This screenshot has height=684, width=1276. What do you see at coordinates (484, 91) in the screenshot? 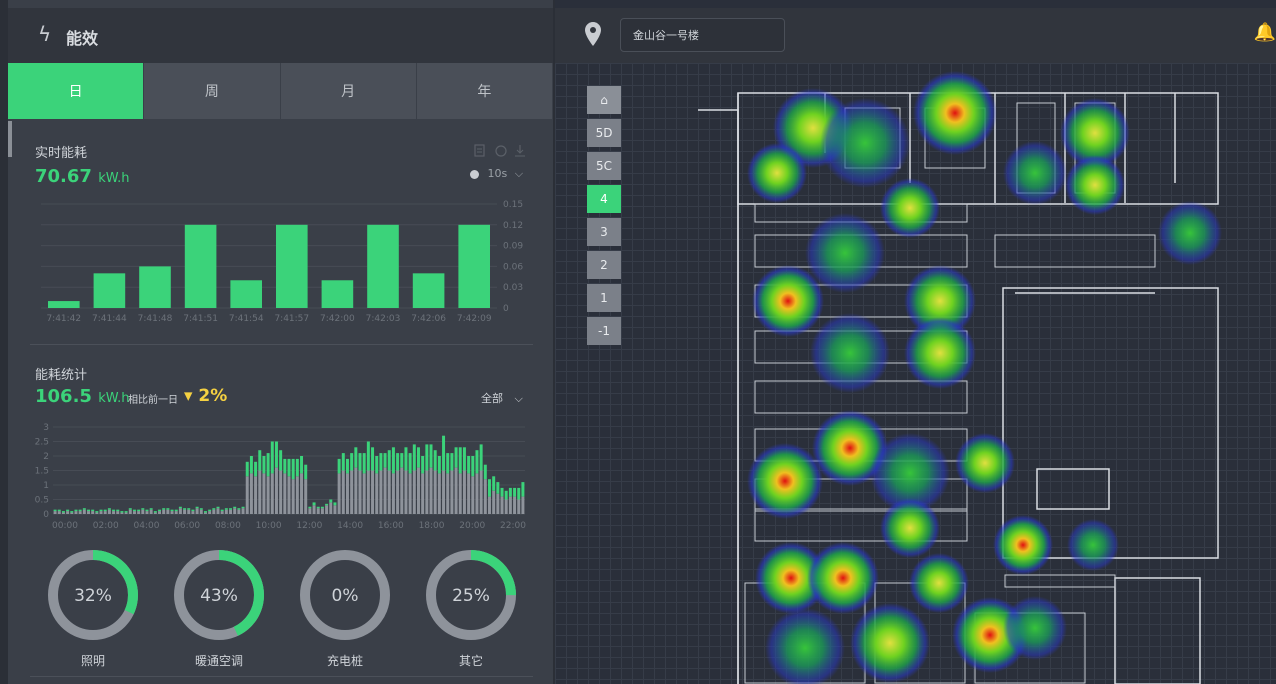
I see `tab-year: 年` at bounding box center [484, 91].